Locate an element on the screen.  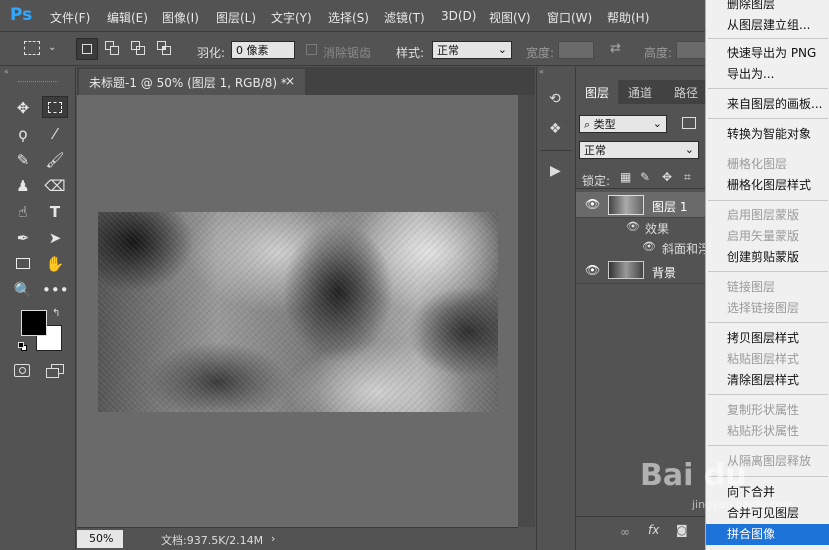
menu-type: 文字(Y) is located at coordinates (291, 17).